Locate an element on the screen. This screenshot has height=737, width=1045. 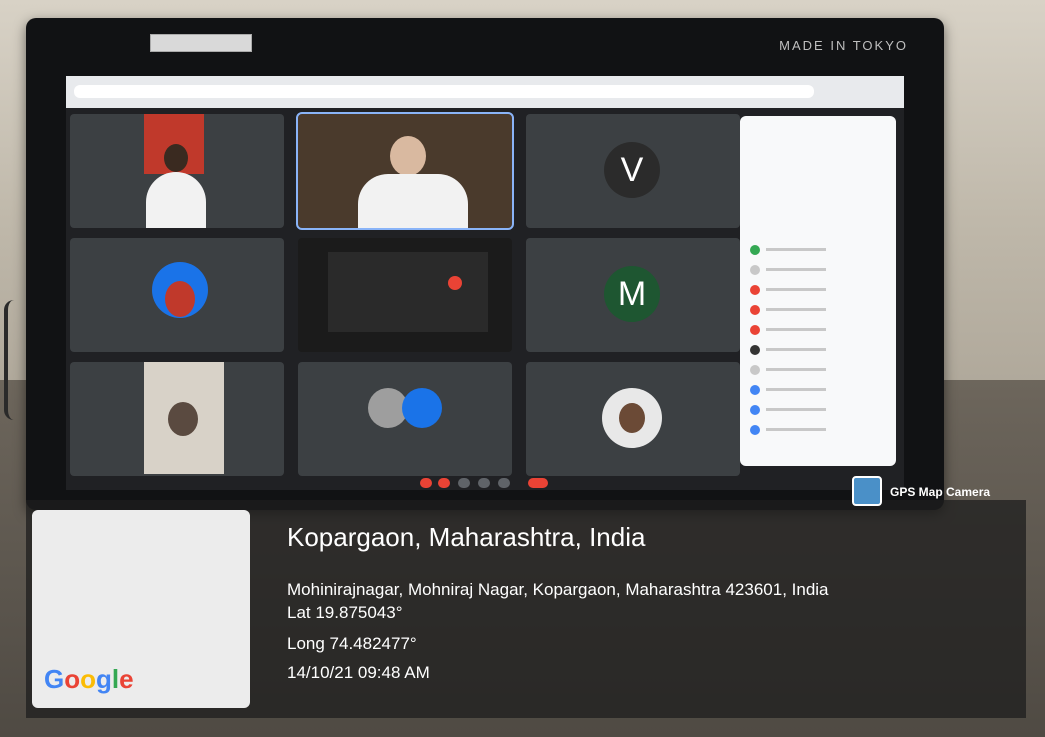
captions-button is located at coordinates (464, 483).